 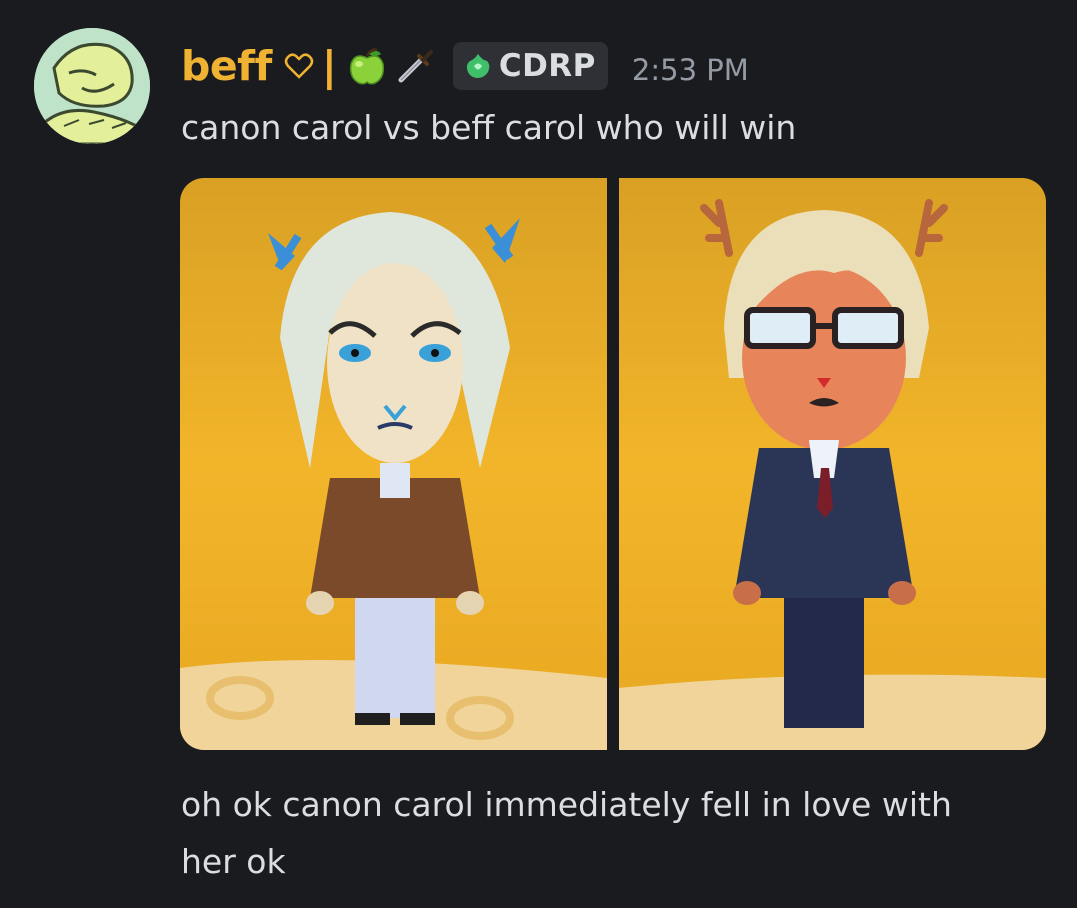 What do you see at coordinates (226, 66) in the screenshot?
I see `username: beff` at bounding box center [226, 66].